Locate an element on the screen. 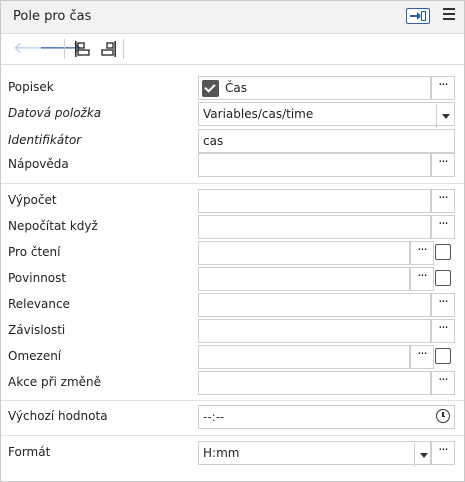  zavislosti-input is located at coordinates (314, 331).